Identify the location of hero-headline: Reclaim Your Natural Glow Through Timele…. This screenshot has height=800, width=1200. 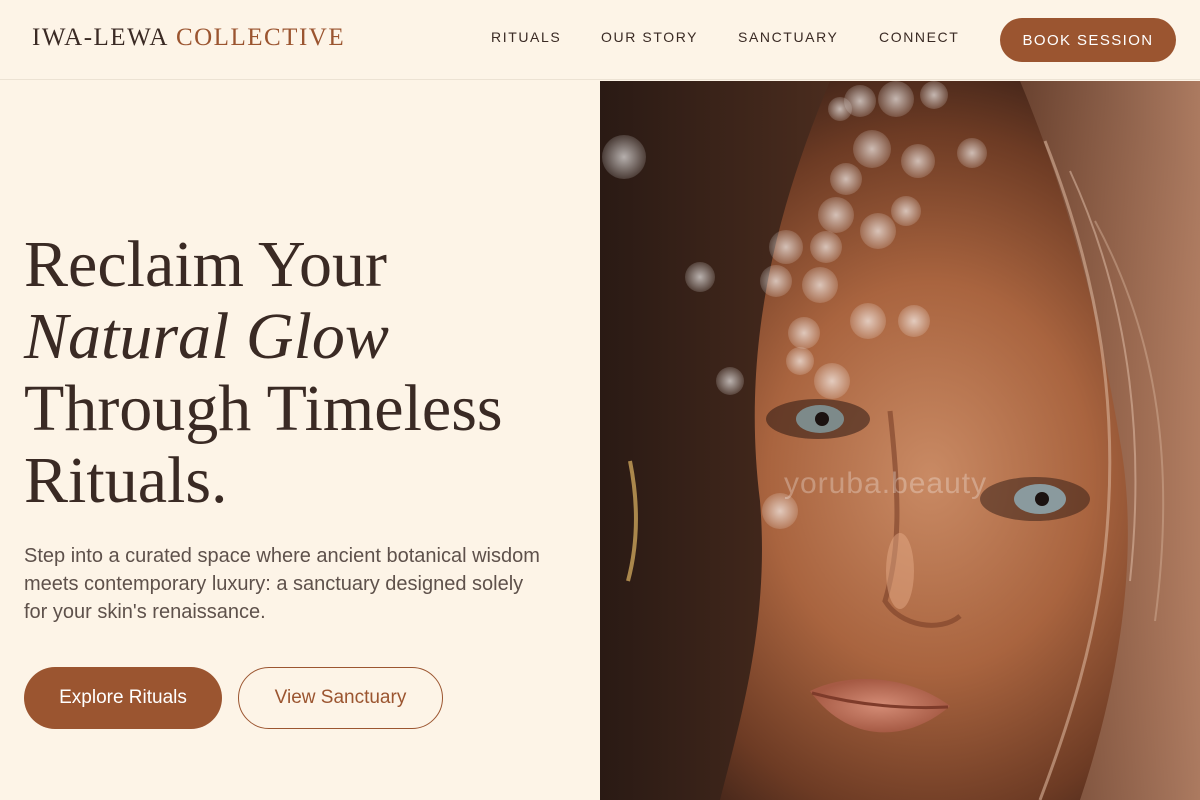
(263, 373).